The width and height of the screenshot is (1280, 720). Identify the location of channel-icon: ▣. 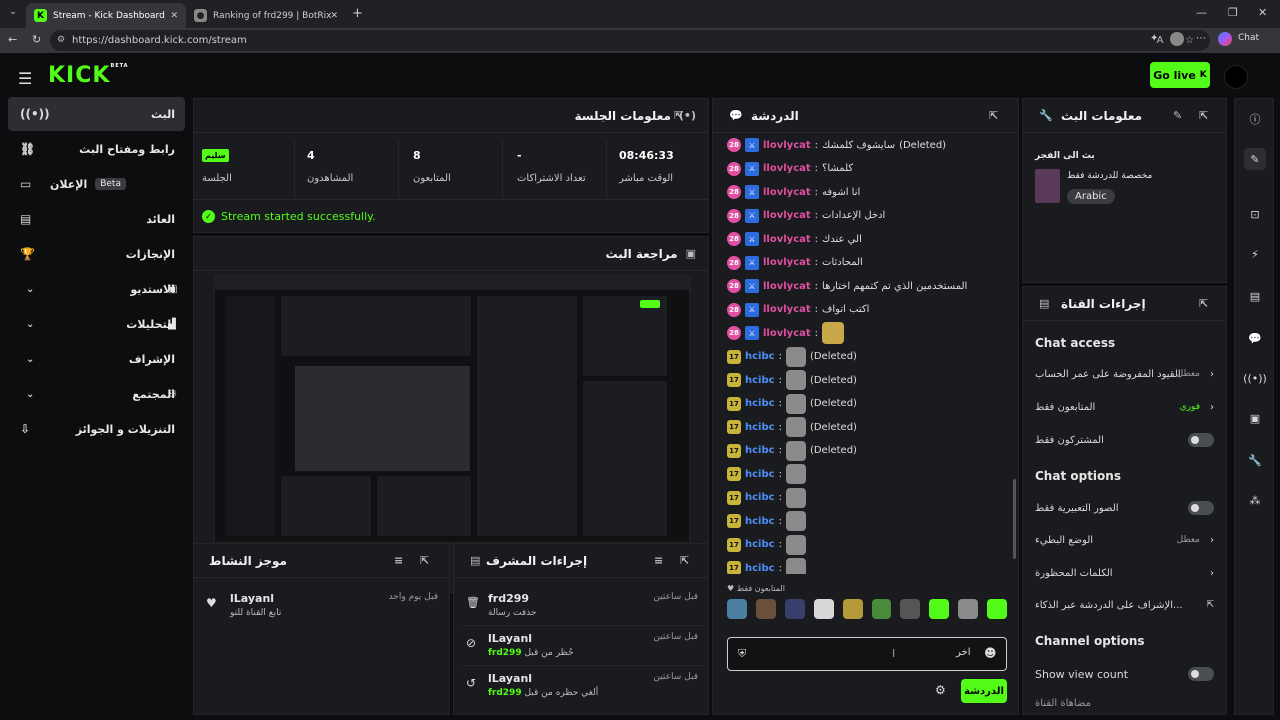
(1255, 418).